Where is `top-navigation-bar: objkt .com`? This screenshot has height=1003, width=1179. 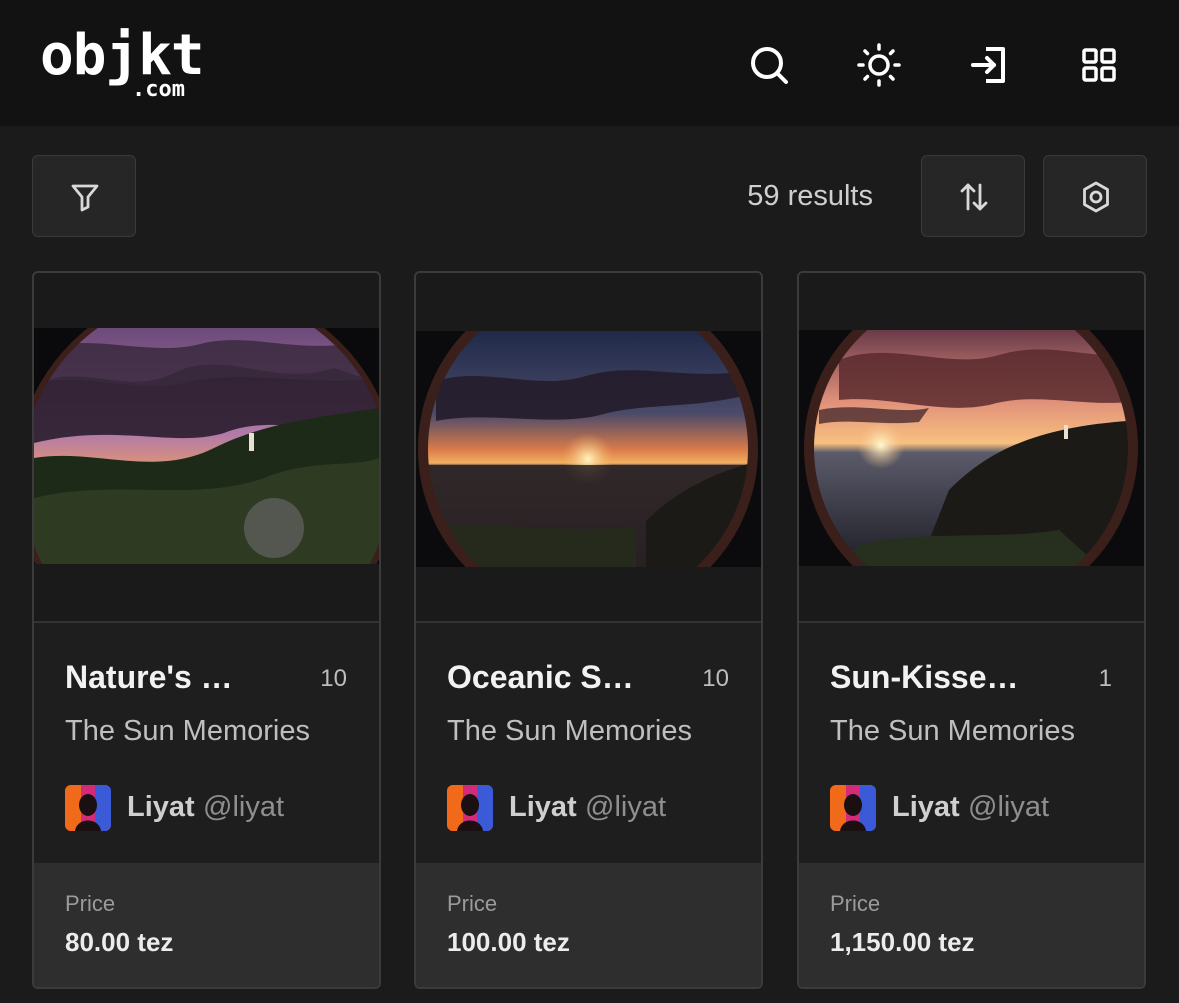
top-navigation-bar: objkt .com is located at coordinates (589, 63).